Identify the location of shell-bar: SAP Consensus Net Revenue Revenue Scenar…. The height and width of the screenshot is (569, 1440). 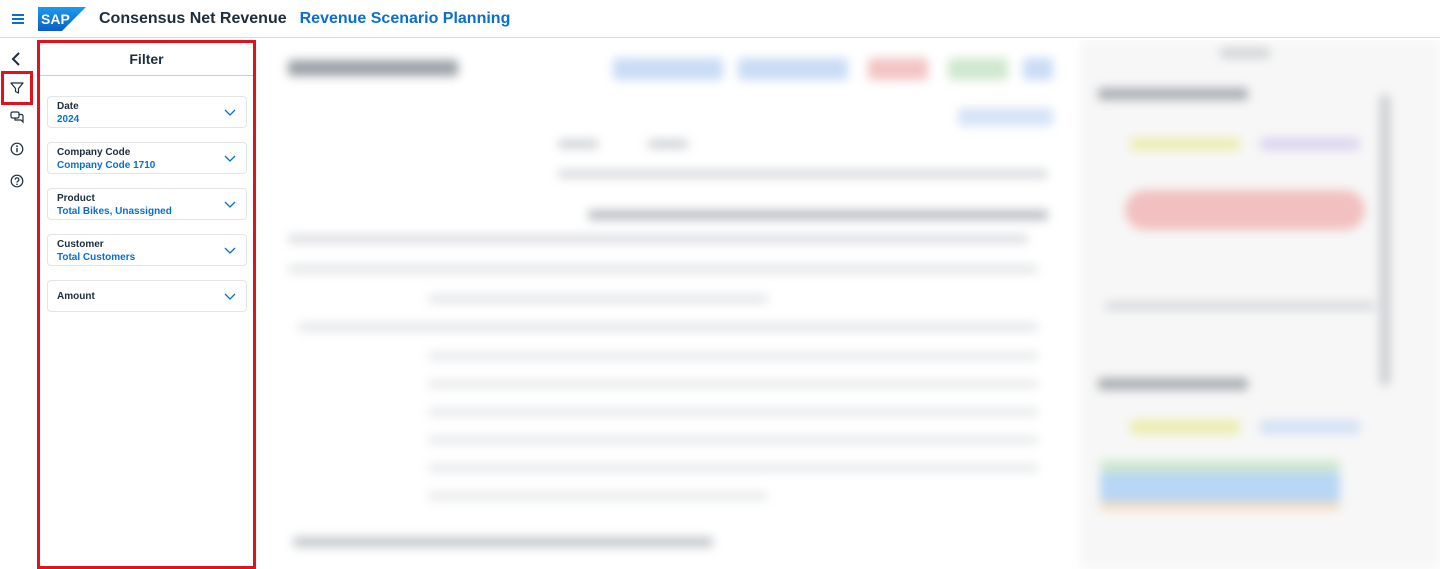
(720, 19).